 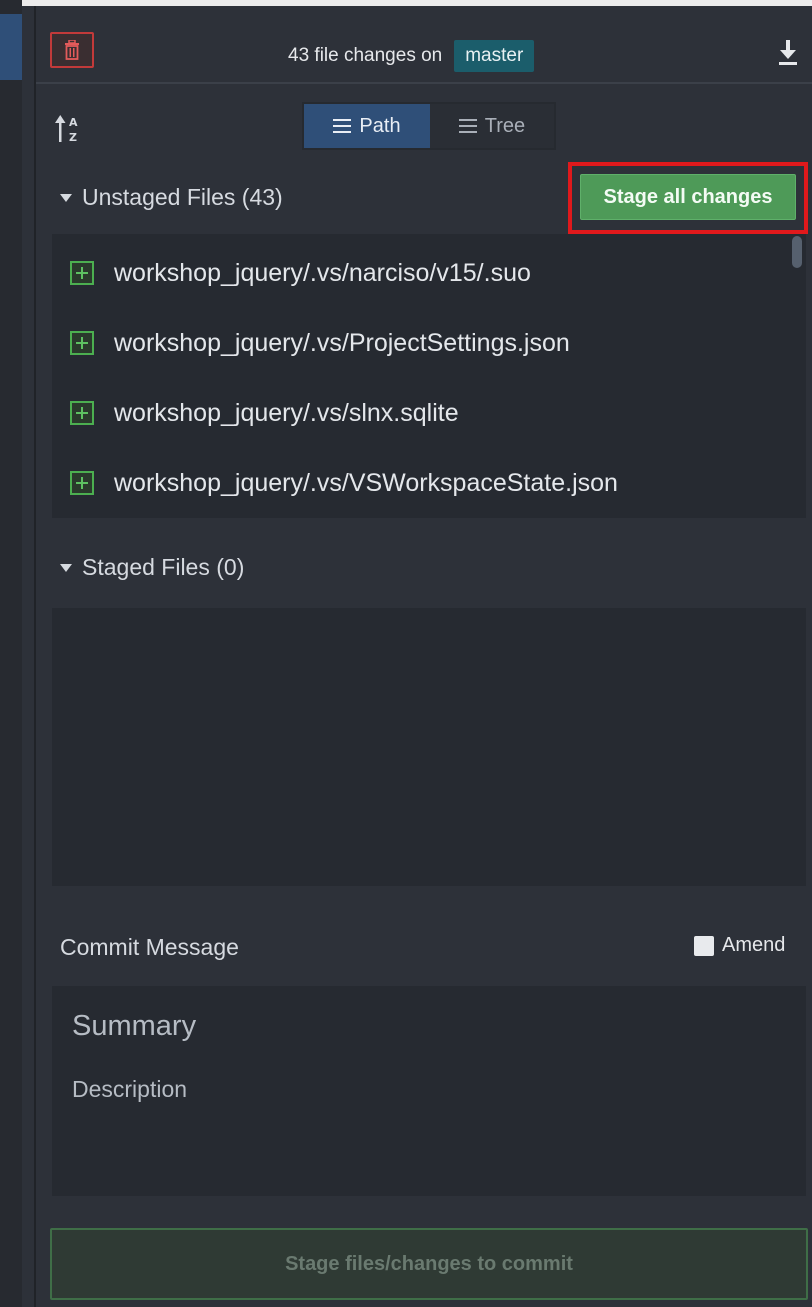 I want to click on staged-title: Staged Files (0), so click(x=163, y=567).